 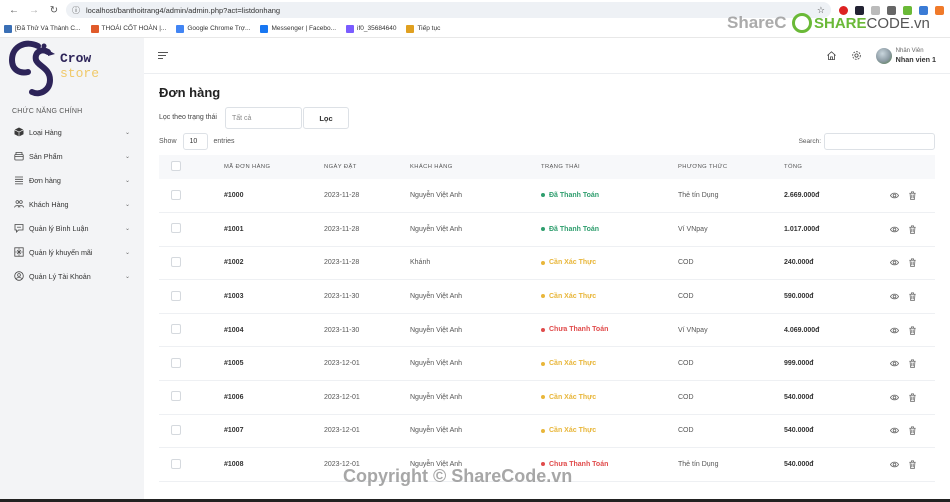 What do you see at coordinates (72, 252) in the screenshot?
I see `sidebar-item: Quản lý khuyến mãi ⌄` at bounding box center [72, 252].